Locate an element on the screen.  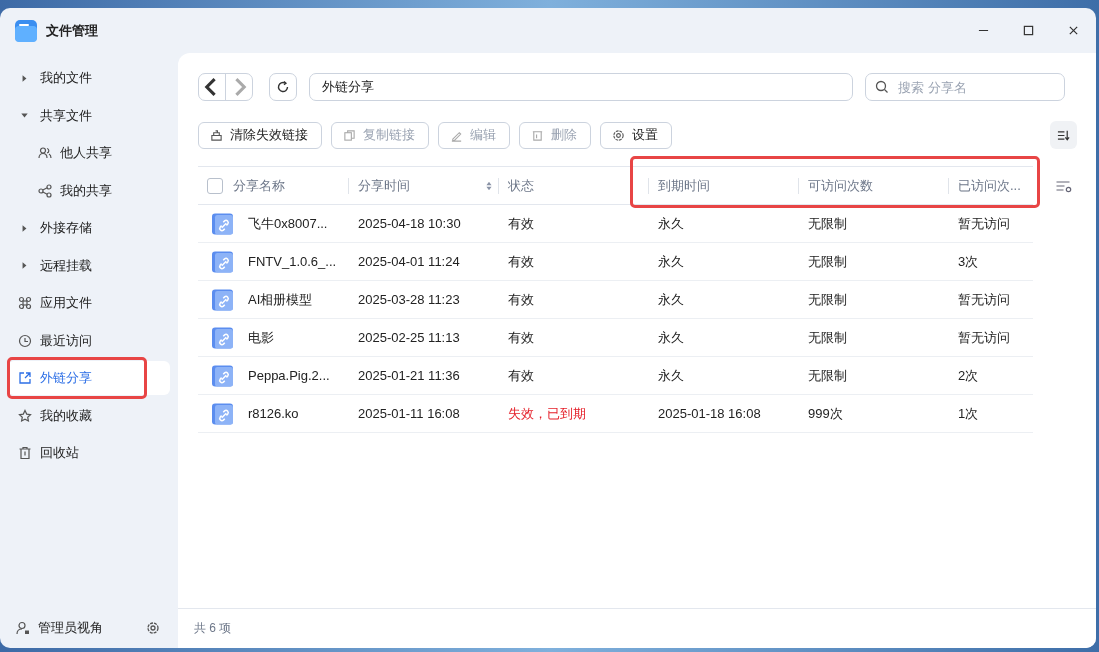
sidebar-item: 我的文件 is located at coordinates (89, 78).